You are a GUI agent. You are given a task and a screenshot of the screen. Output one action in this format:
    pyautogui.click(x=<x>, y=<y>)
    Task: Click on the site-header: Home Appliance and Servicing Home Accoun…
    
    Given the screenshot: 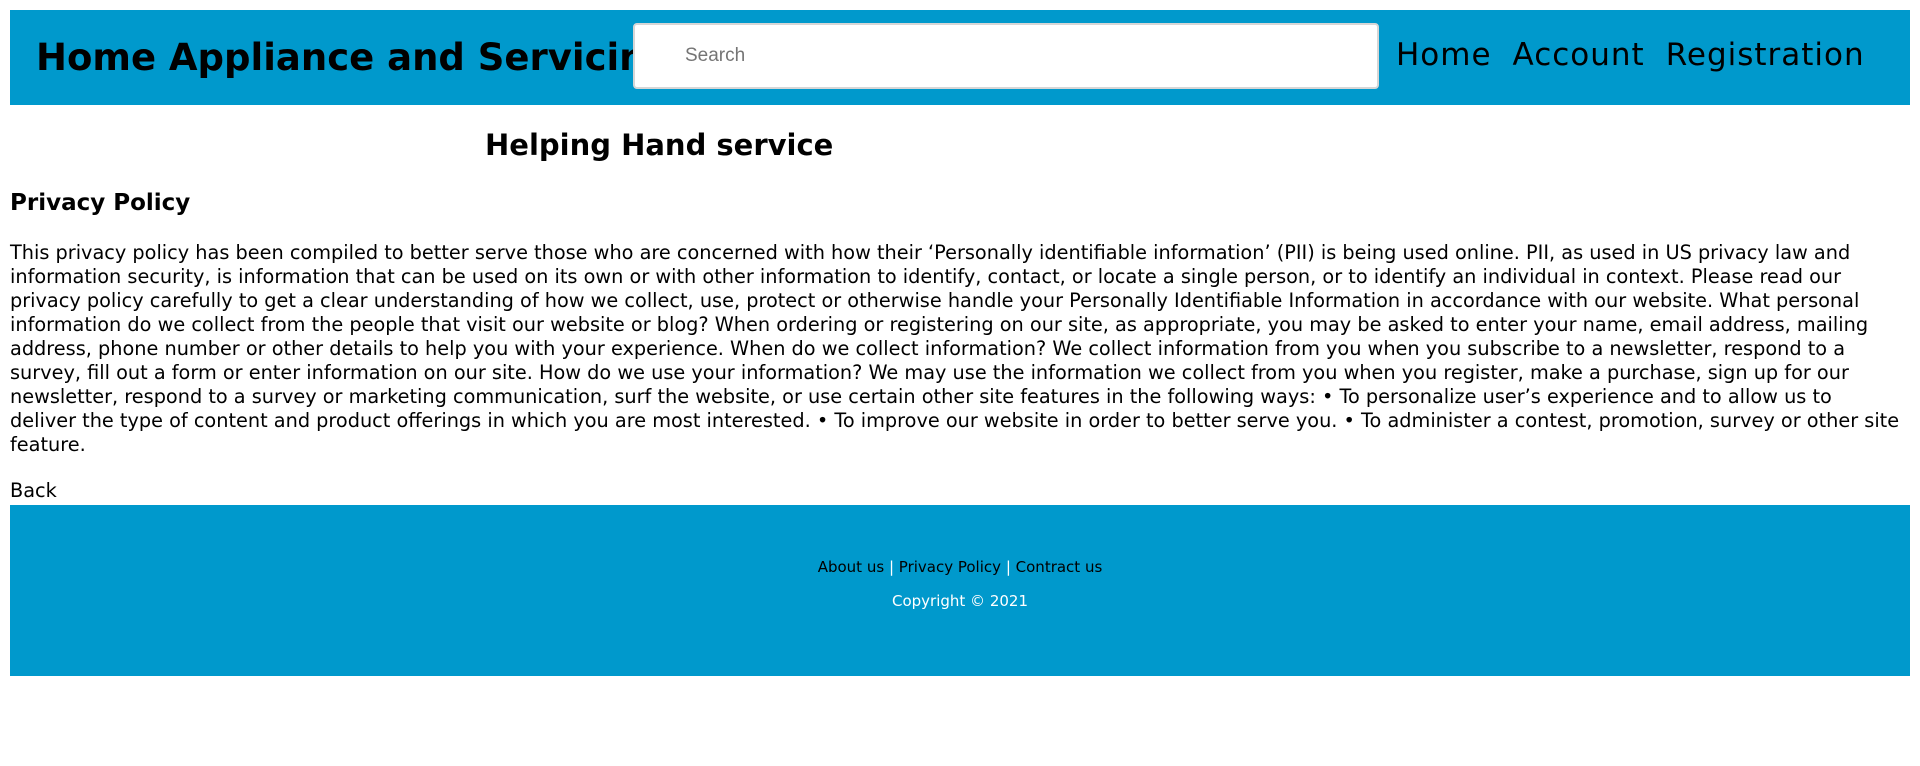 What is the action you would take?
    pyautogui.click(x=960, y=57)
    